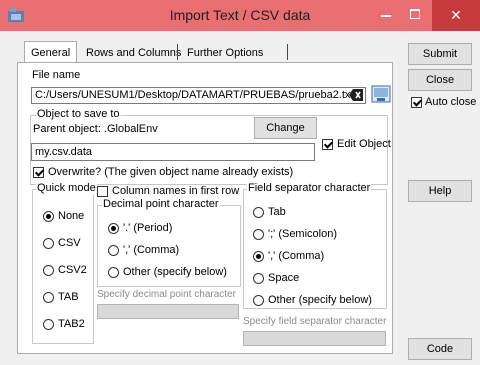 The image size is (480, 365). What do you see at coordinates (327, 144) in the screenshot?
I see `edit-object-checkbox` at bounding box center [327, 144].